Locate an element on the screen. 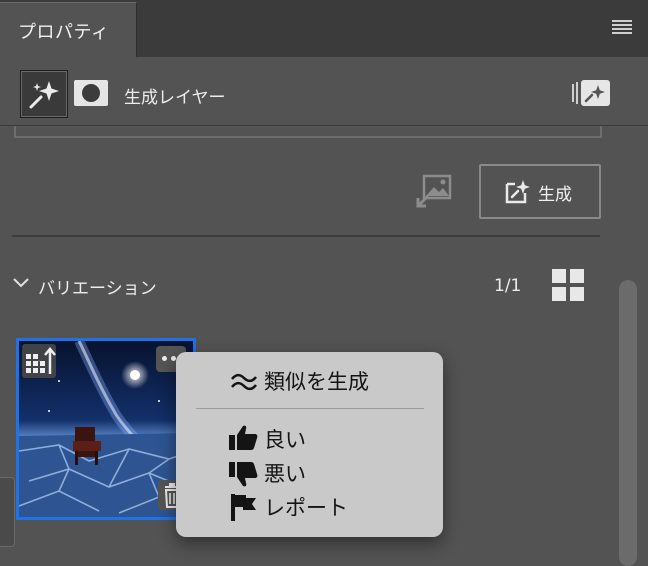  grid-view-icon is located at coordinates (568, 285).